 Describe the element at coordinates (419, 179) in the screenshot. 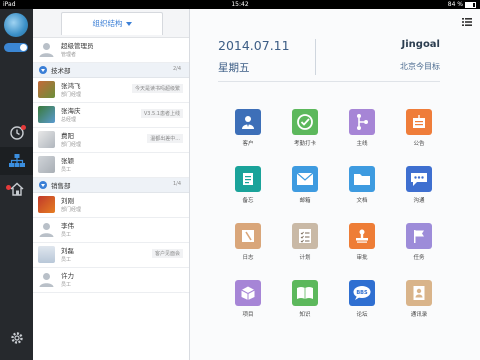

I see `chat-icon` at that location.